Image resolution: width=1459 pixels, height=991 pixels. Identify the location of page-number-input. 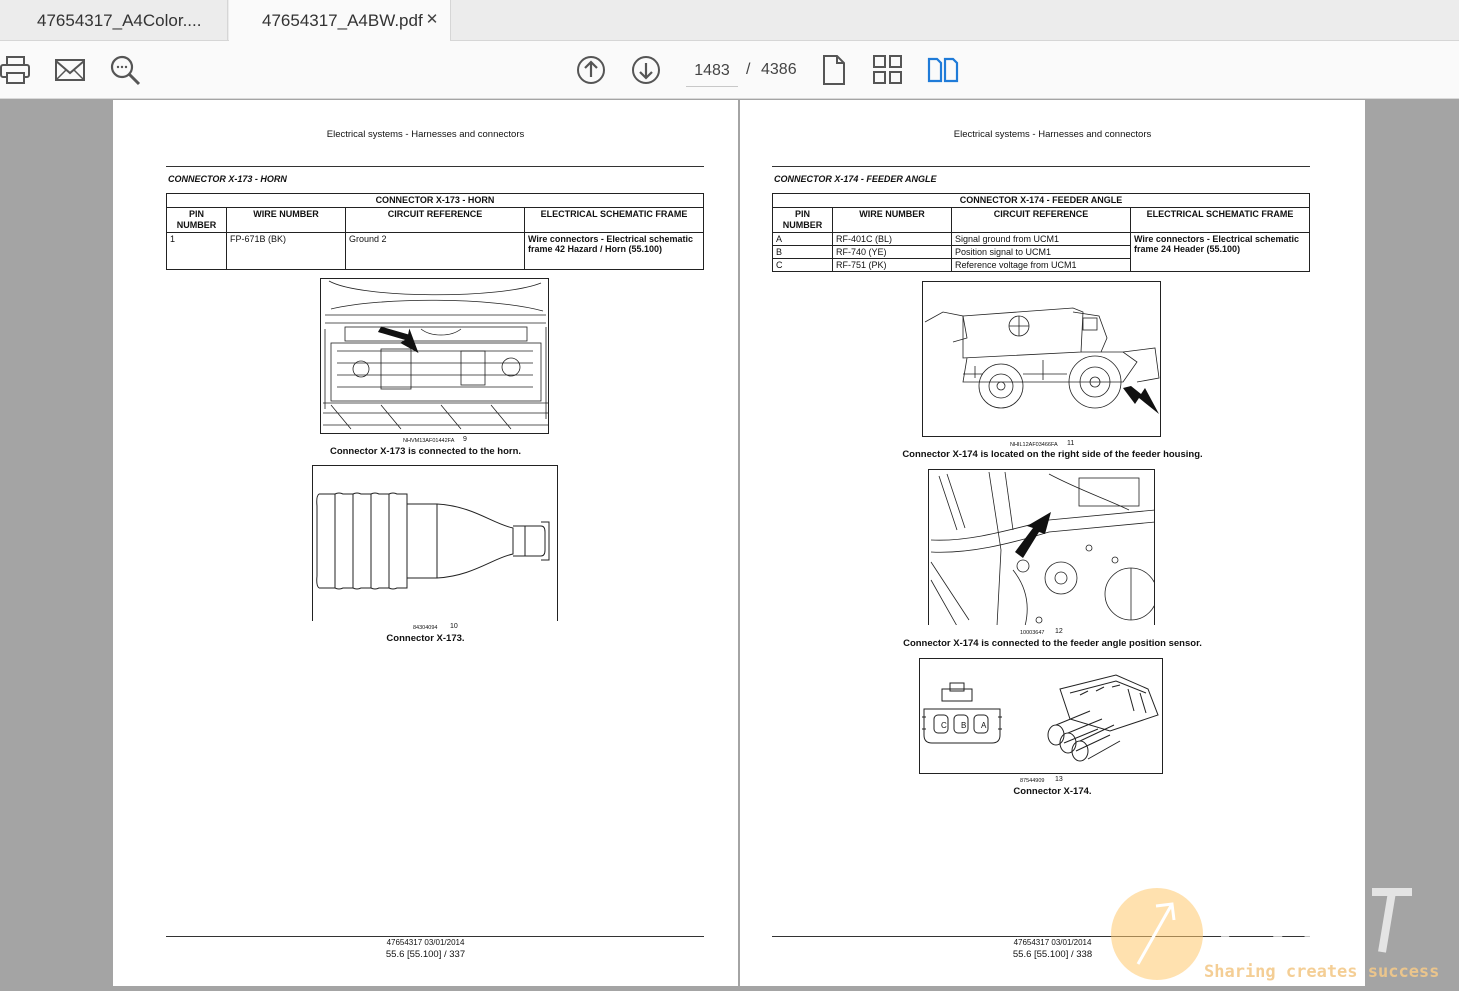
(712, 71).